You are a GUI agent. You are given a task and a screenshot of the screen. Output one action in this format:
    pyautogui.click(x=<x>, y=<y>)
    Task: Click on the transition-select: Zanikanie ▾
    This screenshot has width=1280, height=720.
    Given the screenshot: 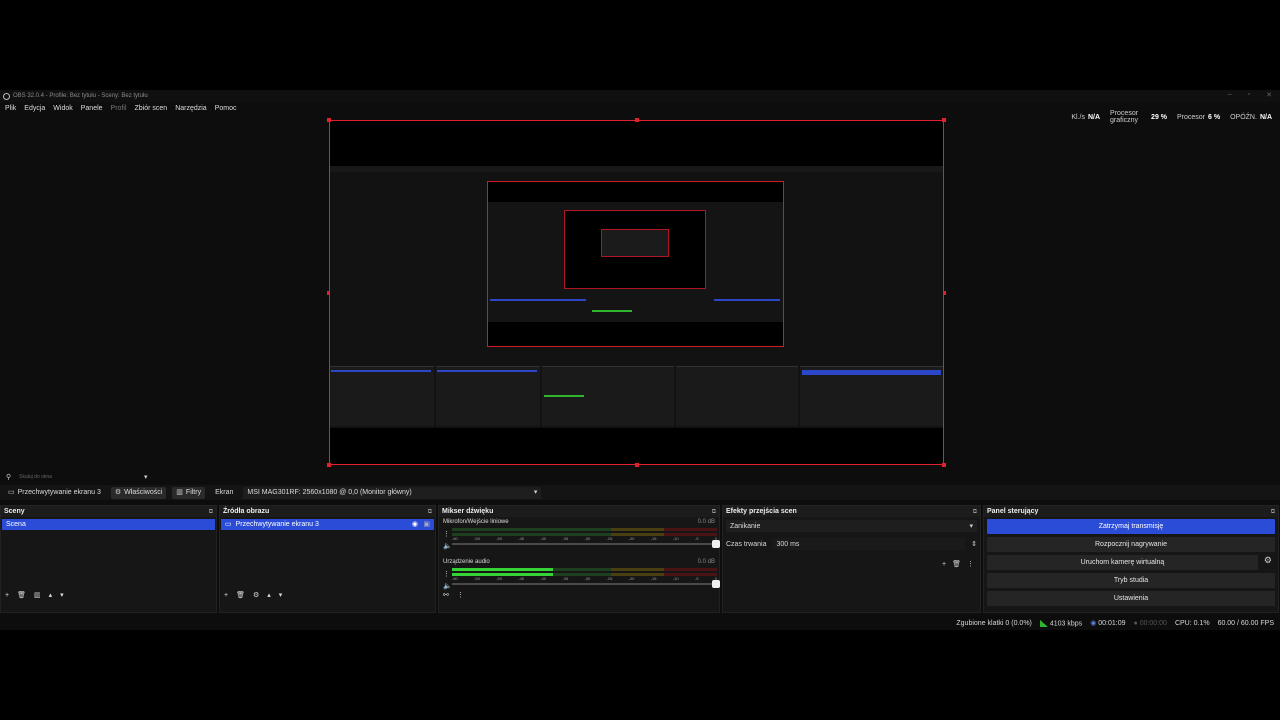 What is the action you would take?
    pyautogui.click(x=851, y=526)
    